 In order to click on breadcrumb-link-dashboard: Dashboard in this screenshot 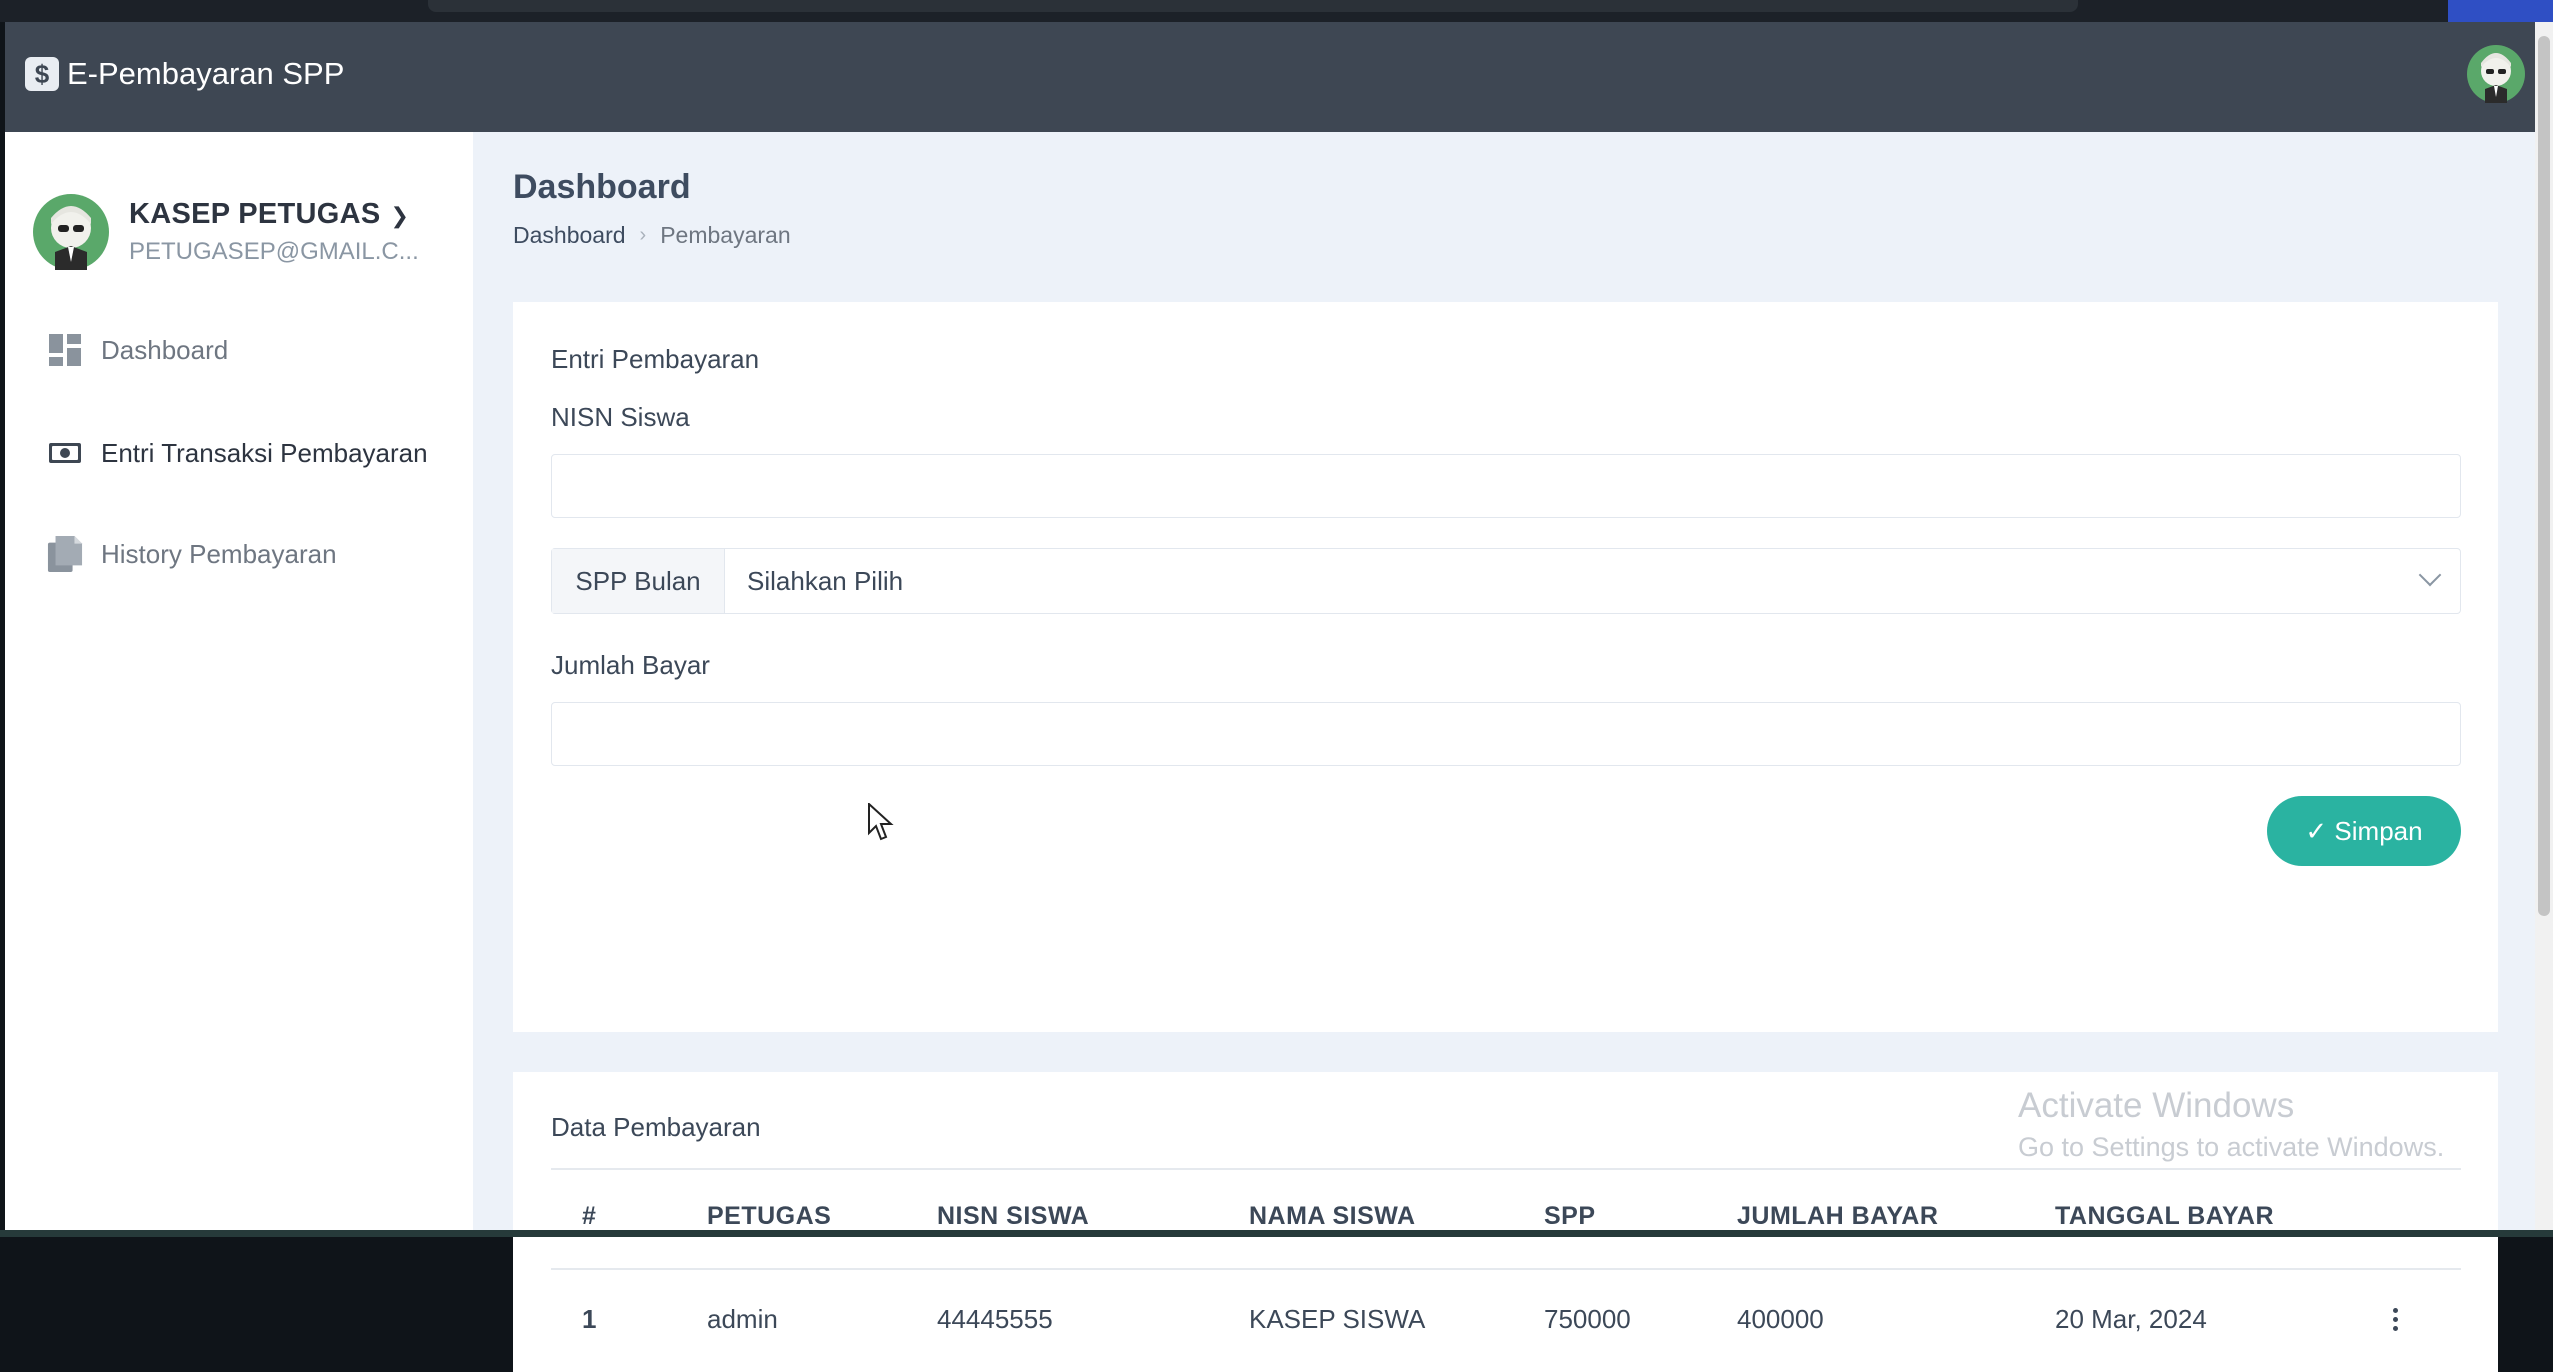, I will do `click(569, 235)`.